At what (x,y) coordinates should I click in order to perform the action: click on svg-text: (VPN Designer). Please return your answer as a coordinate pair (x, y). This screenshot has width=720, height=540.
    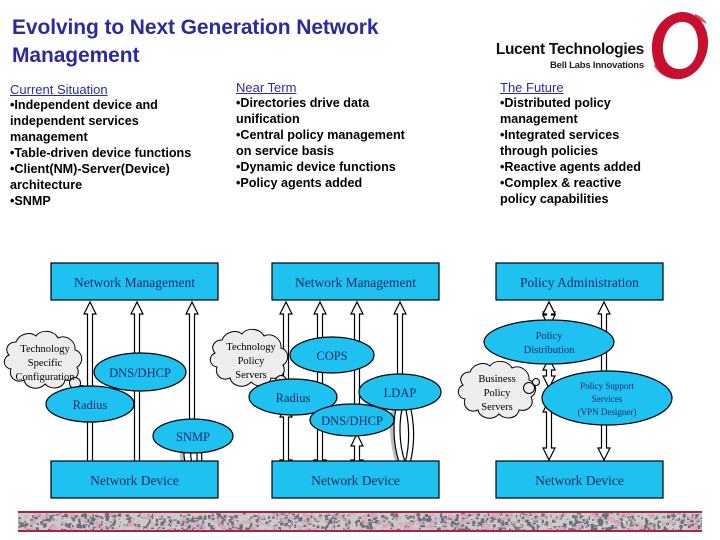
    Looking at the image, I should click on (607, 412).